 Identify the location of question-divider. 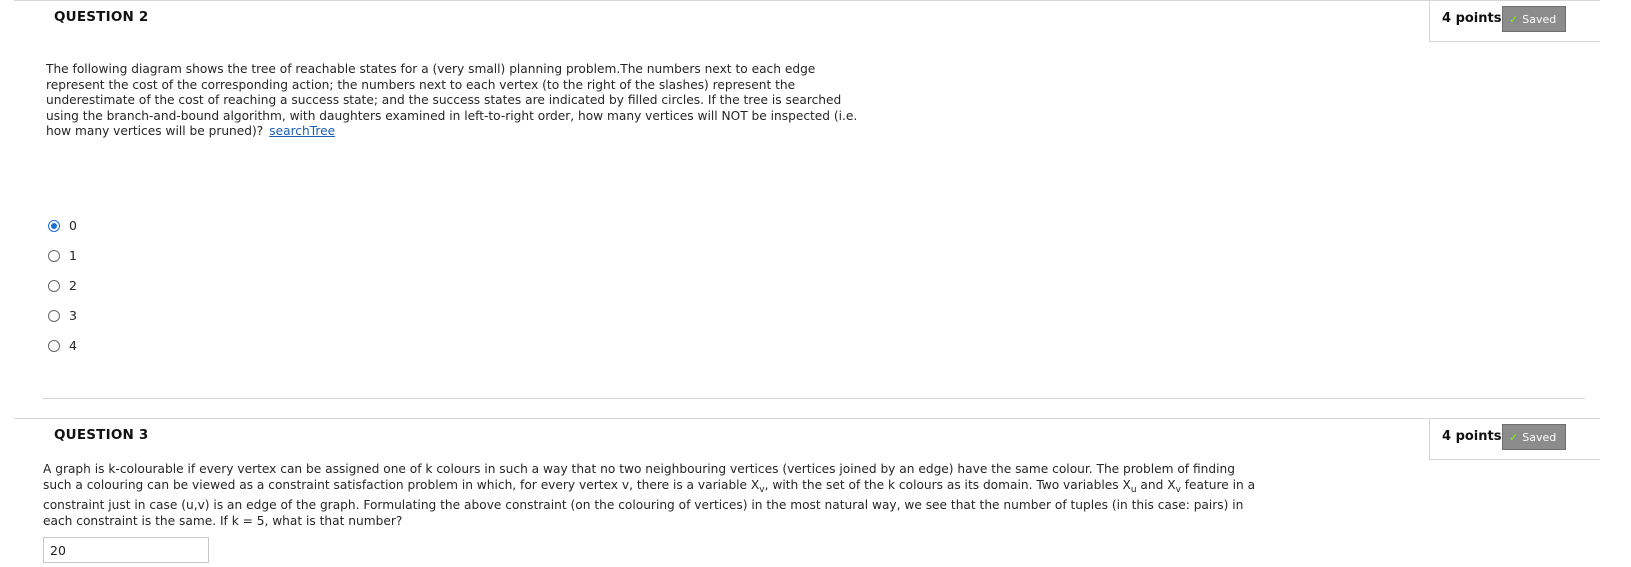
(814, 398).